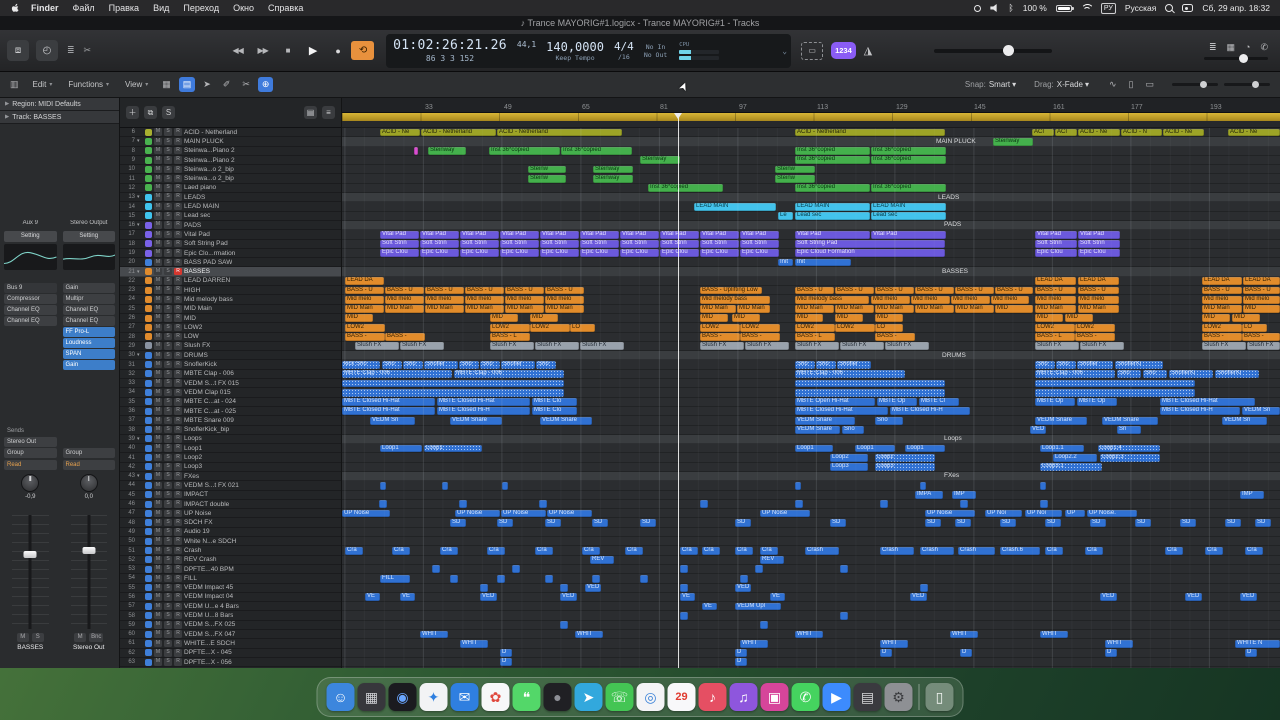  Describe the element at coordinates (230, 365) in the screenshot. I see `track-header-31: 31 M S R SnoflerKick` at that location.